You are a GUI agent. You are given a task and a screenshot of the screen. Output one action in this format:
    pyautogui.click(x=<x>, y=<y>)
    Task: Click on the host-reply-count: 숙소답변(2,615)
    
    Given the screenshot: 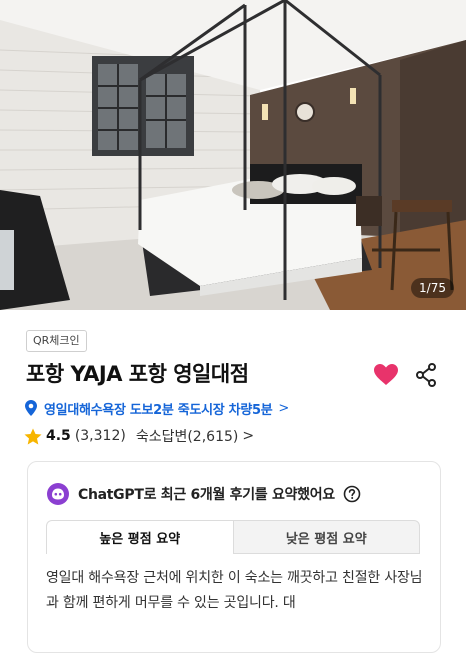 What is the action you would take?
    pyautogui.click(x=187, y=437)
    